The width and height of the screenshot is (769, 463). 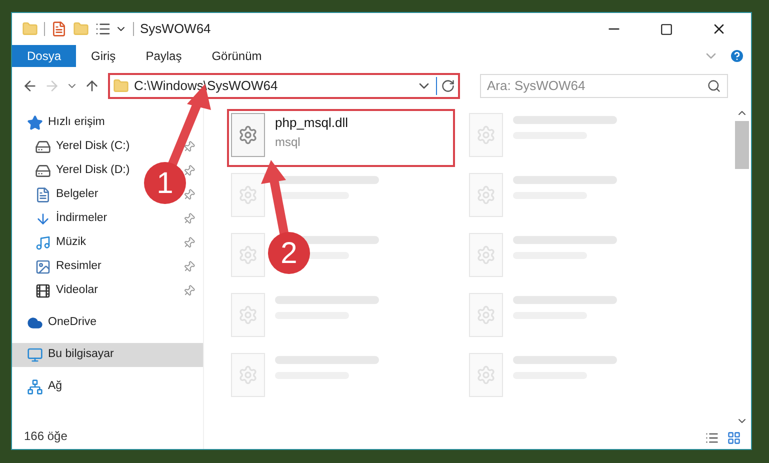 What do you see at coordinates (35, 387) in the screenshot?
I see `network-icon` at bounding box center [35, 387].